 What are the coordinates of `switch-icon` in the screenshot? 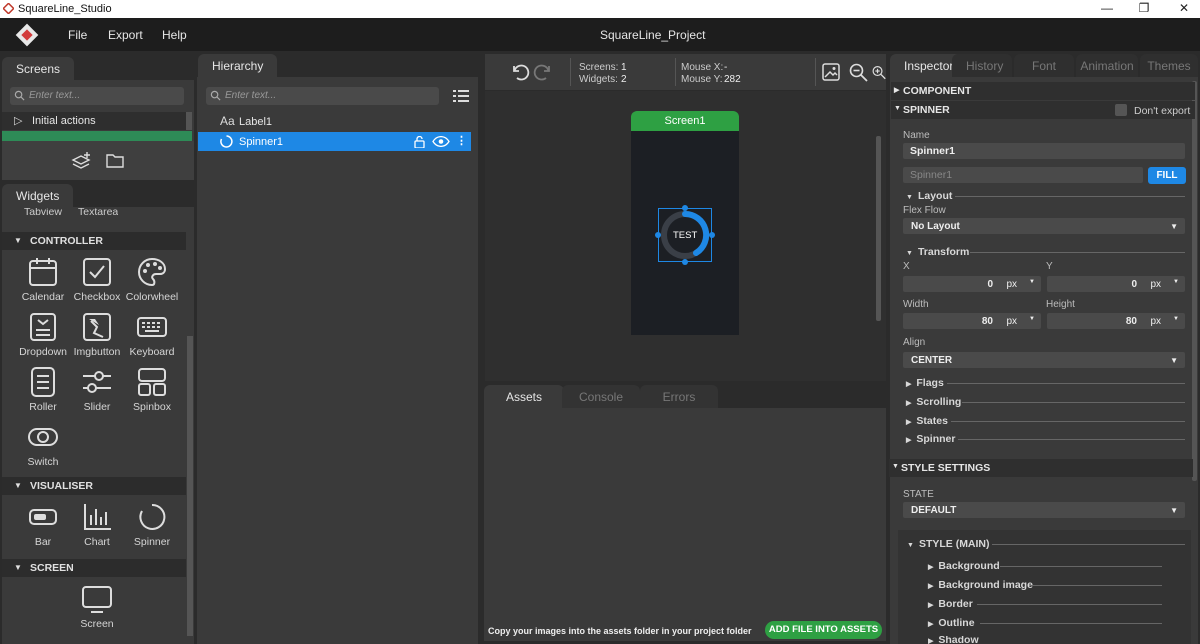 It's located at (43, 437).